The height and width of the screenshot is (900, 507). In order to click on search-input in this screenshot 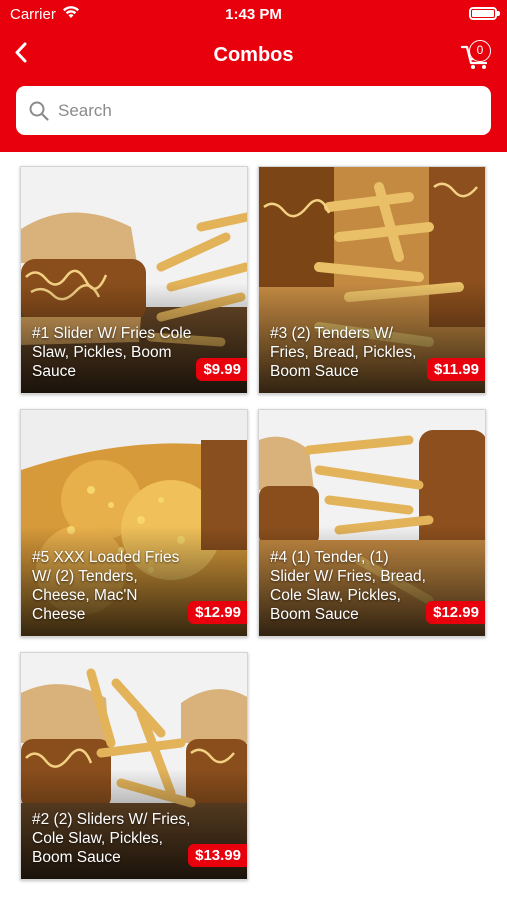, I will do `click(258, 110)`.